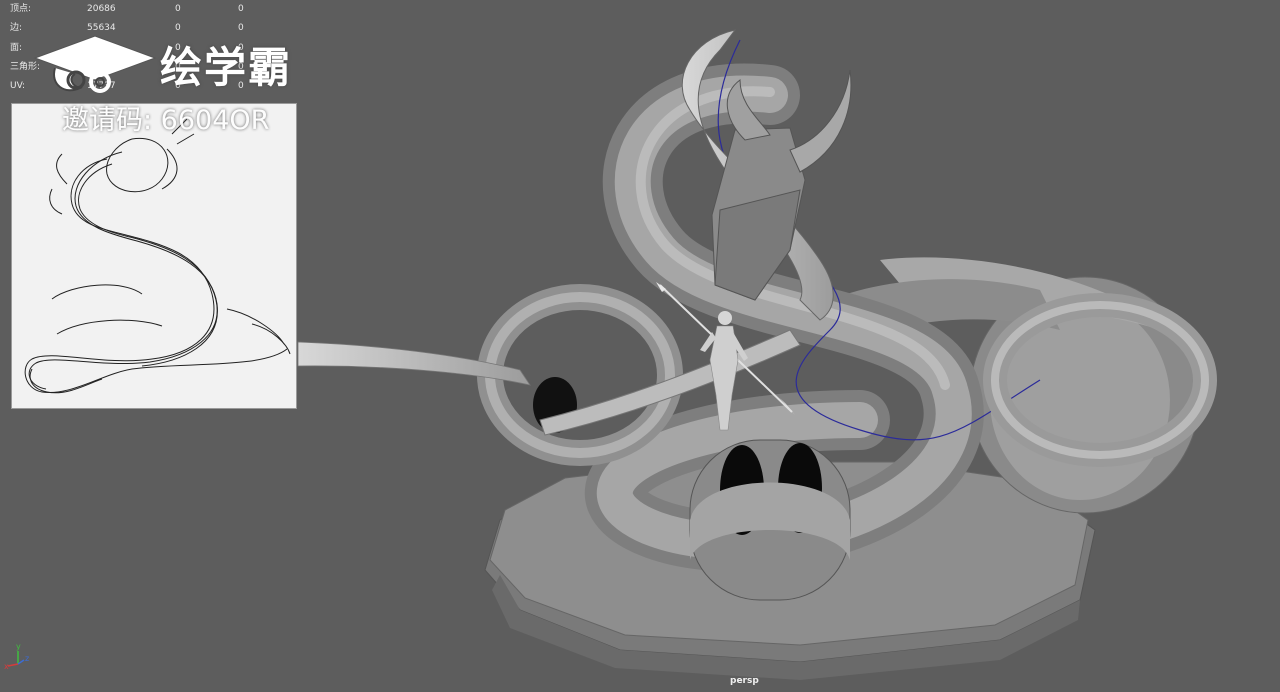  I want to click on hud-row-vertices: 顶点: 20686 0 0, so click(140, 9).